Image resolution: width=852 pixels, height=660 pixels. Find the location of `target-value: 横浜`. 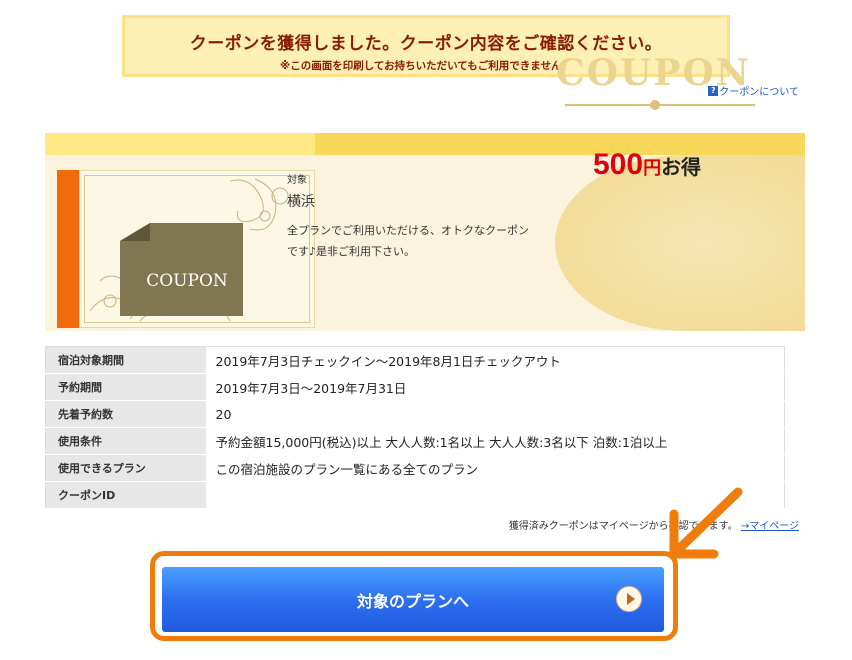

target-value: 横浜 is located at coordinates (301, 202).